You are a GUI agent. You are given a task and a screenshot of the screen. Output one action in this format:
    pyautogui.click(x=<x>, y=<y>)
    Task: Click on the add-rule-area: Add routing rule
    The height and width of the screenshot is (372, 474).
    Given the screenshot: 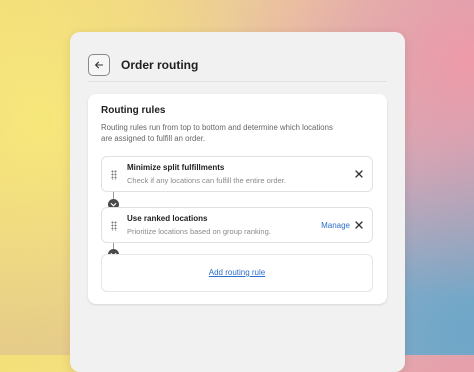 What is the action you would take?
    pyautogui.click(x=237, y=273)
    